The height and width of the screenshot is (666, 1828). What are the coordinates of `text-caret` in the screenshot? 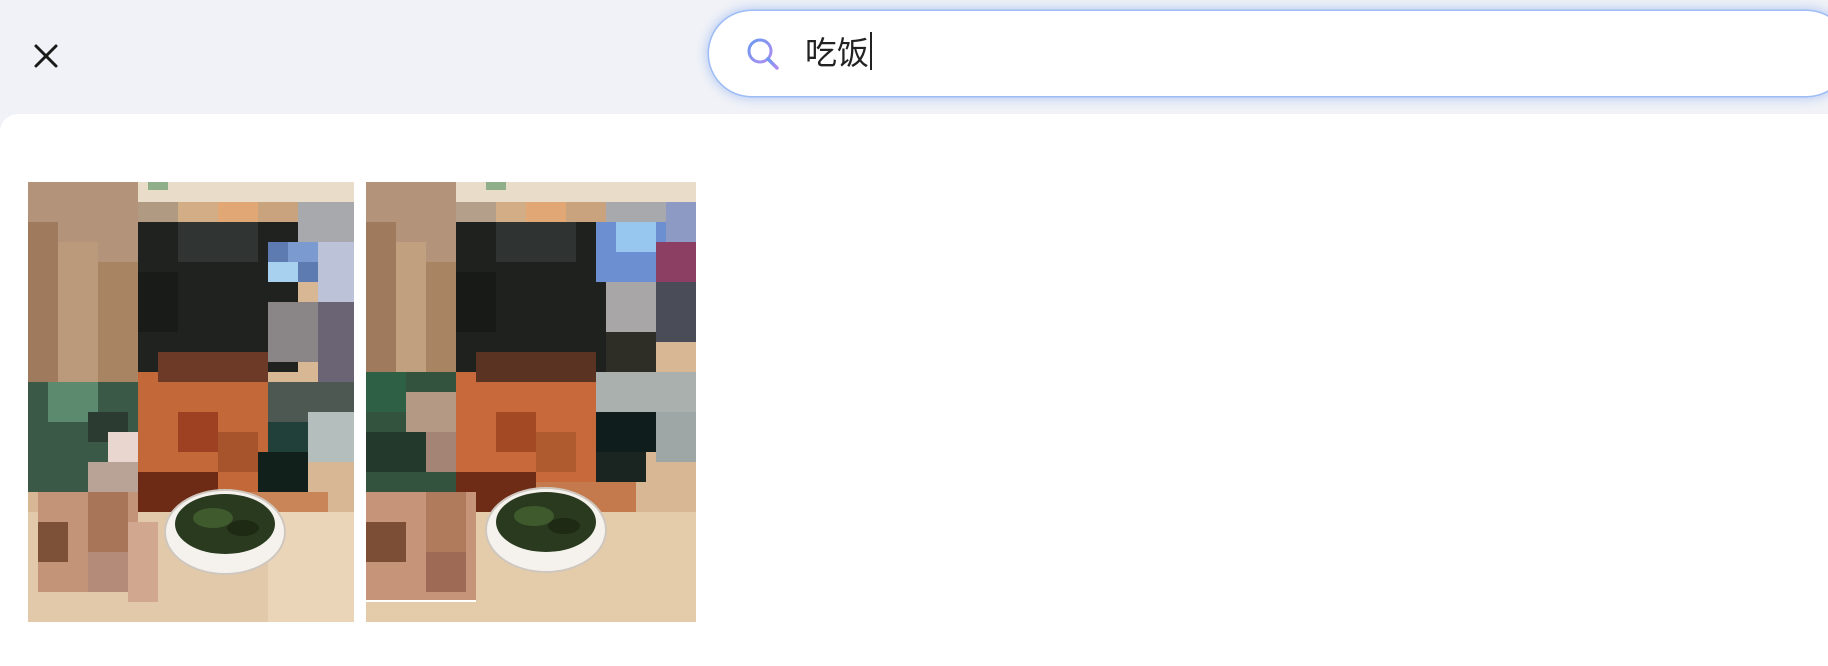 It's located at (871, 51).